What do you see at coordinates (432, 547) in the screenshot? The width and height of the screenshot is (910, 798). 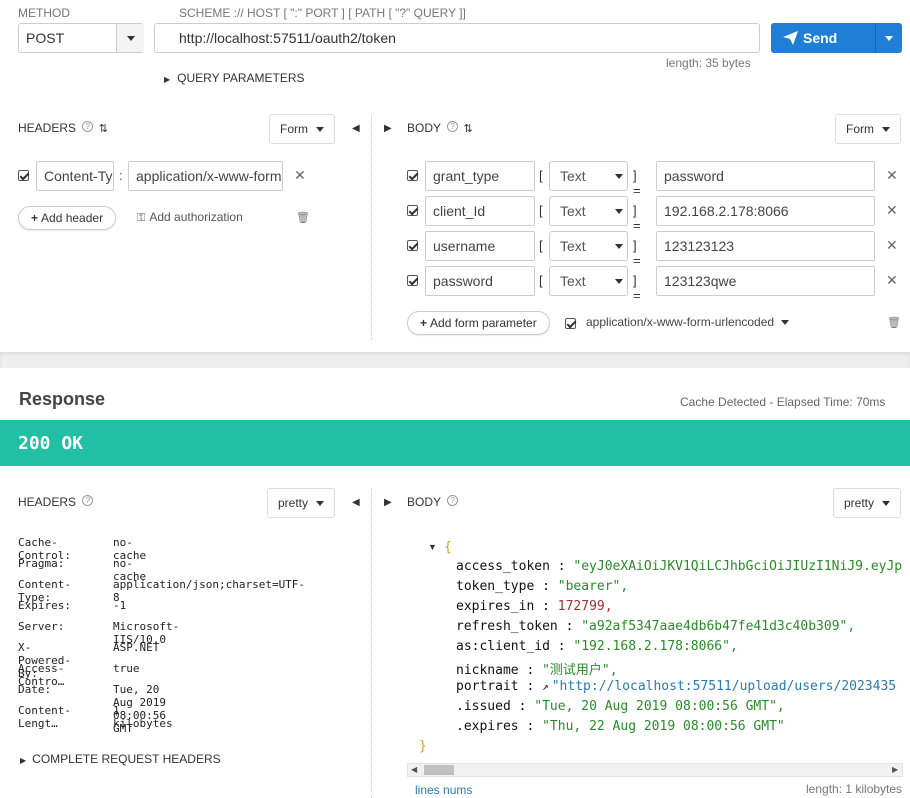 I see `collapse-json-icon: ▼` at bounding box center [432, 547].